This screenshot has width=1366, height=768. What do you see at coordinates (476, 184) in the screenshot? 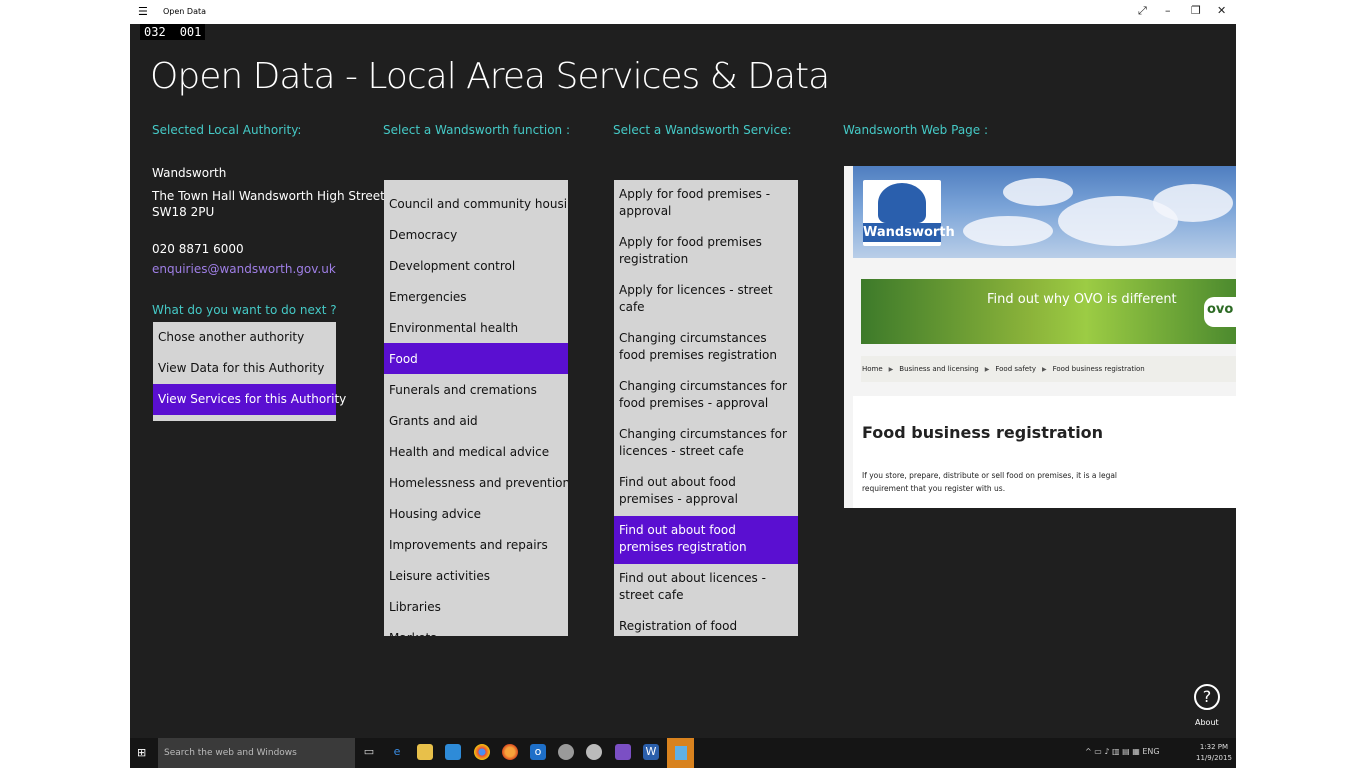
I see `list-top-padding` at bounding box center [476, 184].